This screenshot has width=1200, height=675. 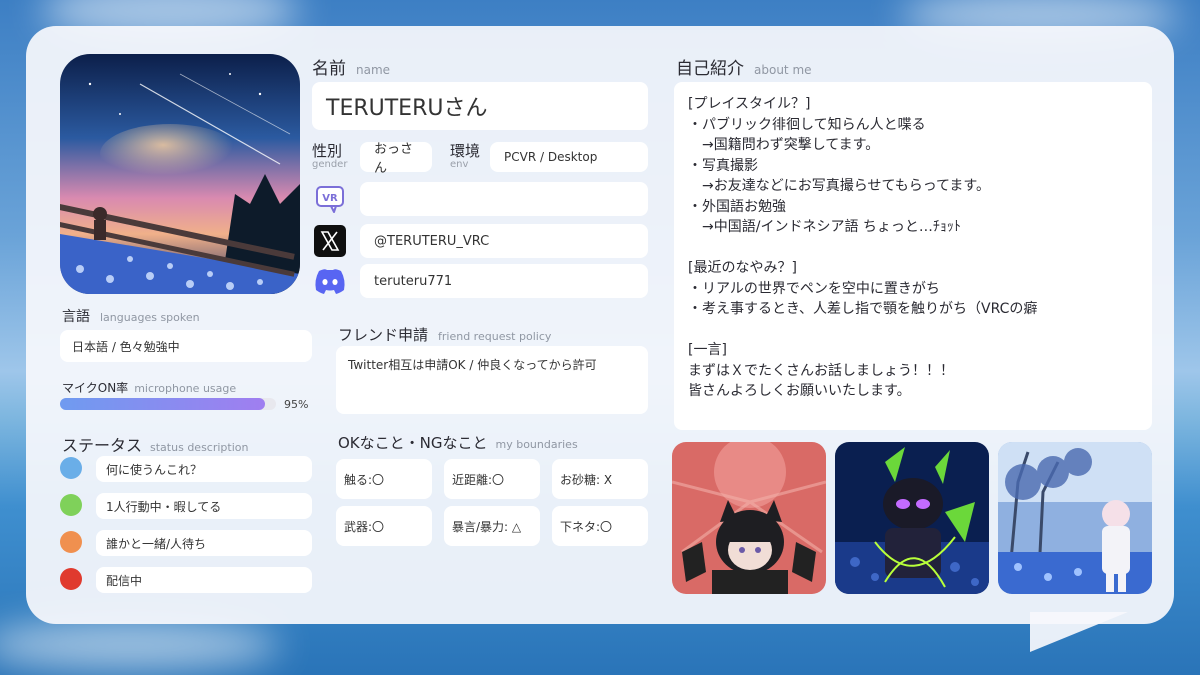 What do you see at coordinates (839, 186) in the screenshot?
I see `about-line: →お友達などにお写真撮らせてもらってます。` at bounding box center [839, 186].